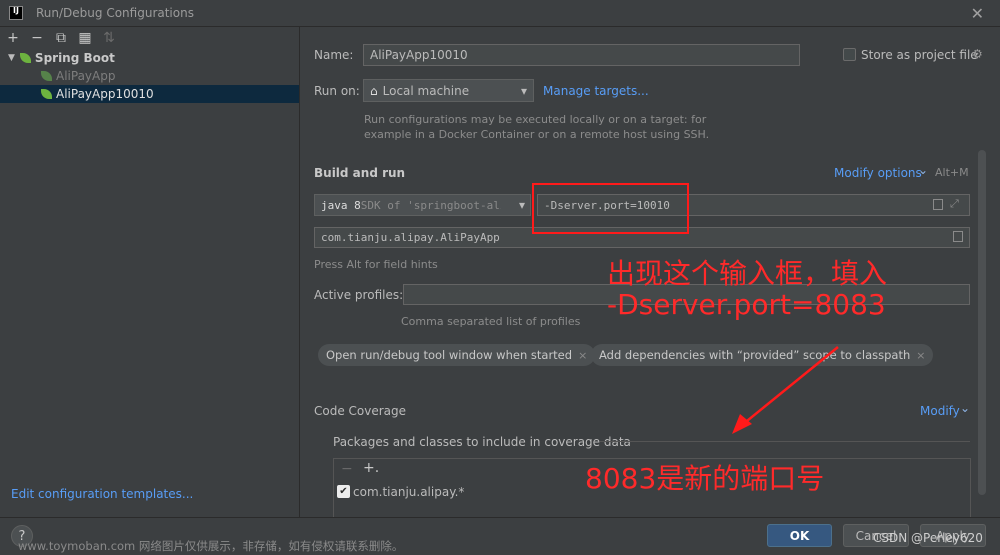 This screenshot has width=1000, height=555. I want to click on ok-button: OK, so click(799, 535).